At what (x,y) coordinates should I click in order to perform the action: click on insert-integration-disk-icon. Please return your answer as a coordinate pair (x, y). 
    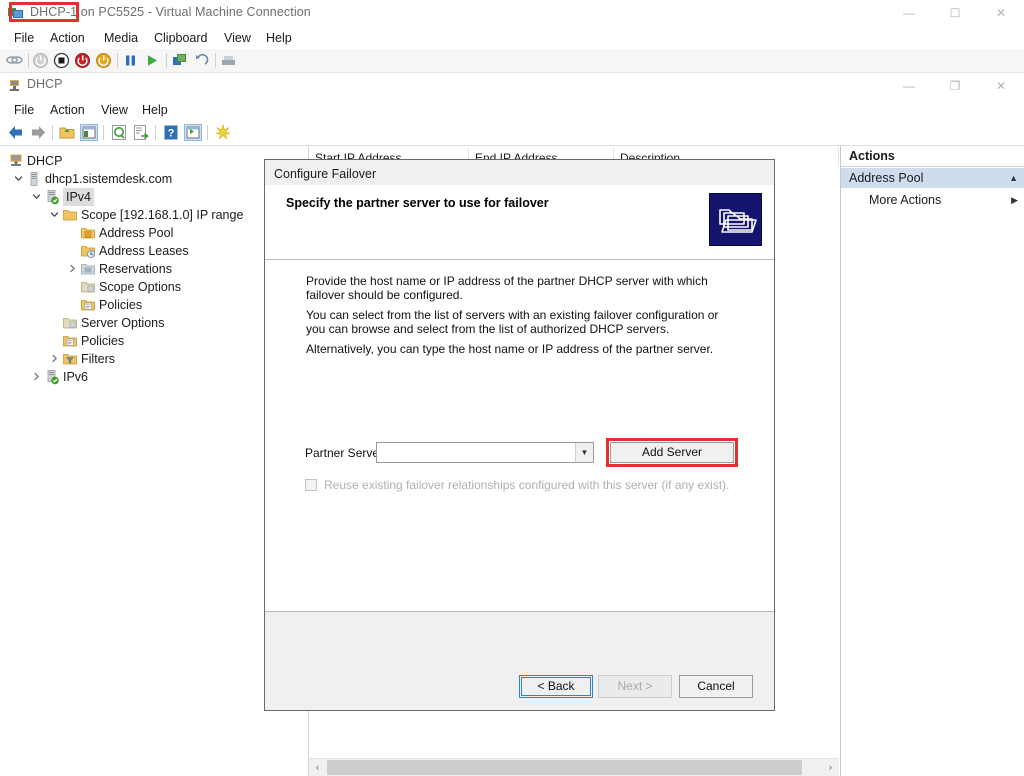
    Looking at the image, I should click on (228, 60).